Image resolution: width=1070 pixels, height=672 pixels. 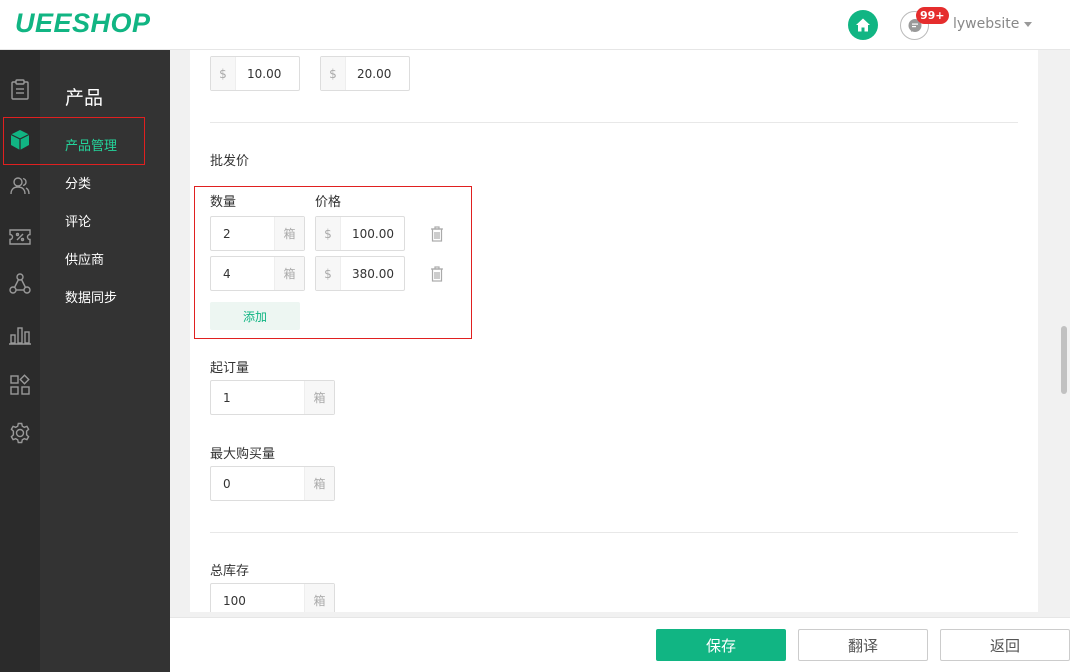 I want to click on scrollbar-thumb, so click(x=1064, y=360).